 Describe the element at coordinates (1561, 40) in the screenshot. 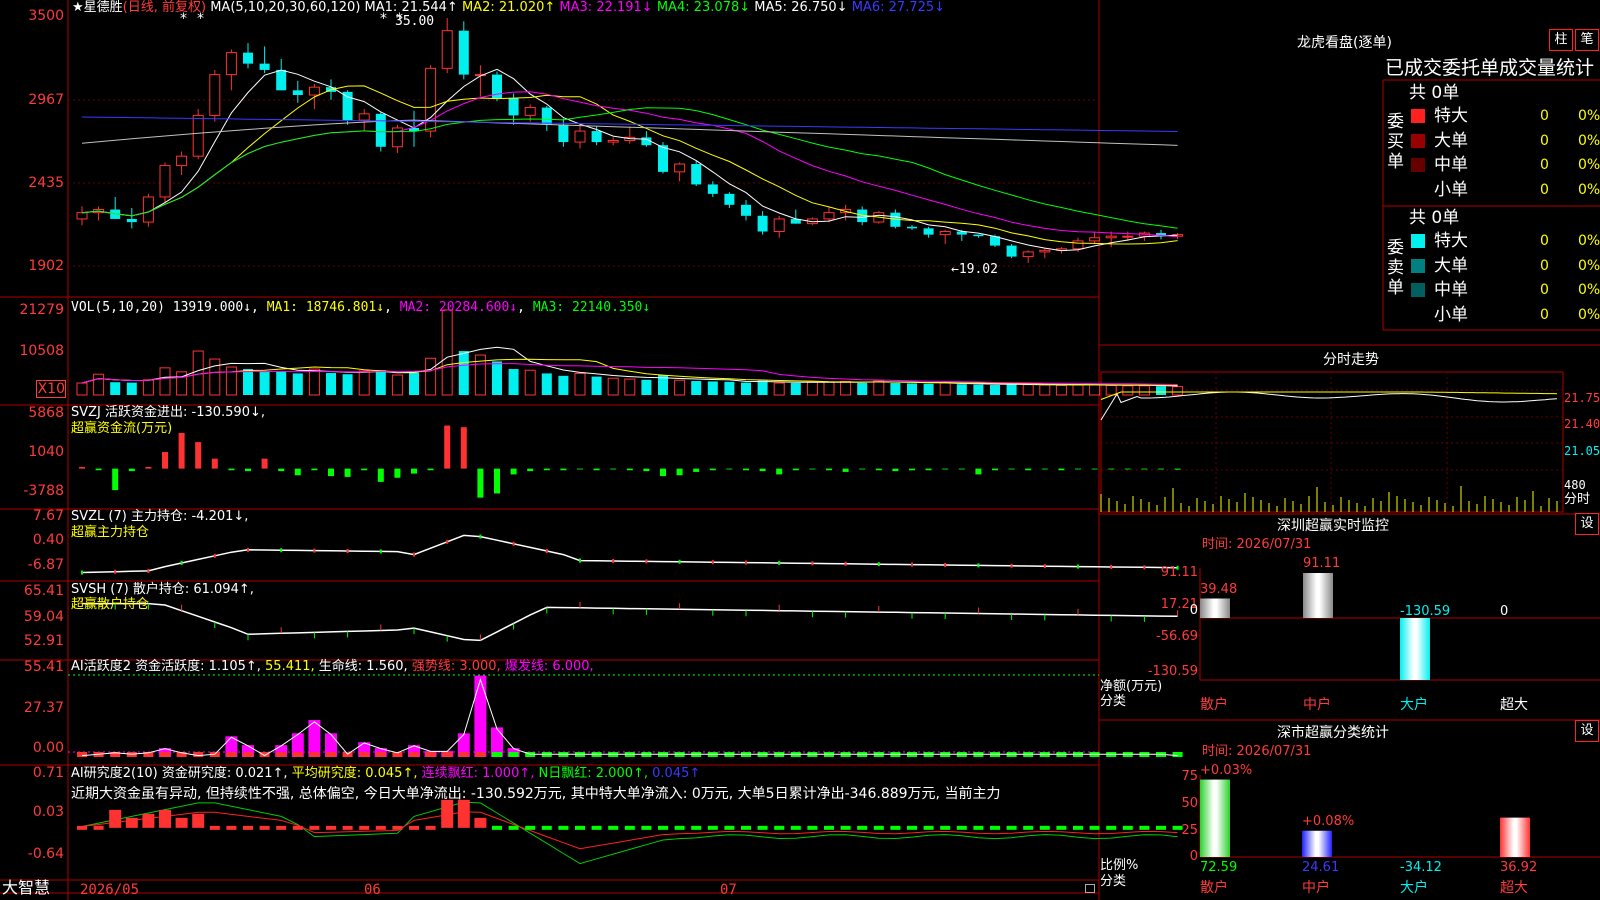

I see `bar-view-button: 柱` at that location.